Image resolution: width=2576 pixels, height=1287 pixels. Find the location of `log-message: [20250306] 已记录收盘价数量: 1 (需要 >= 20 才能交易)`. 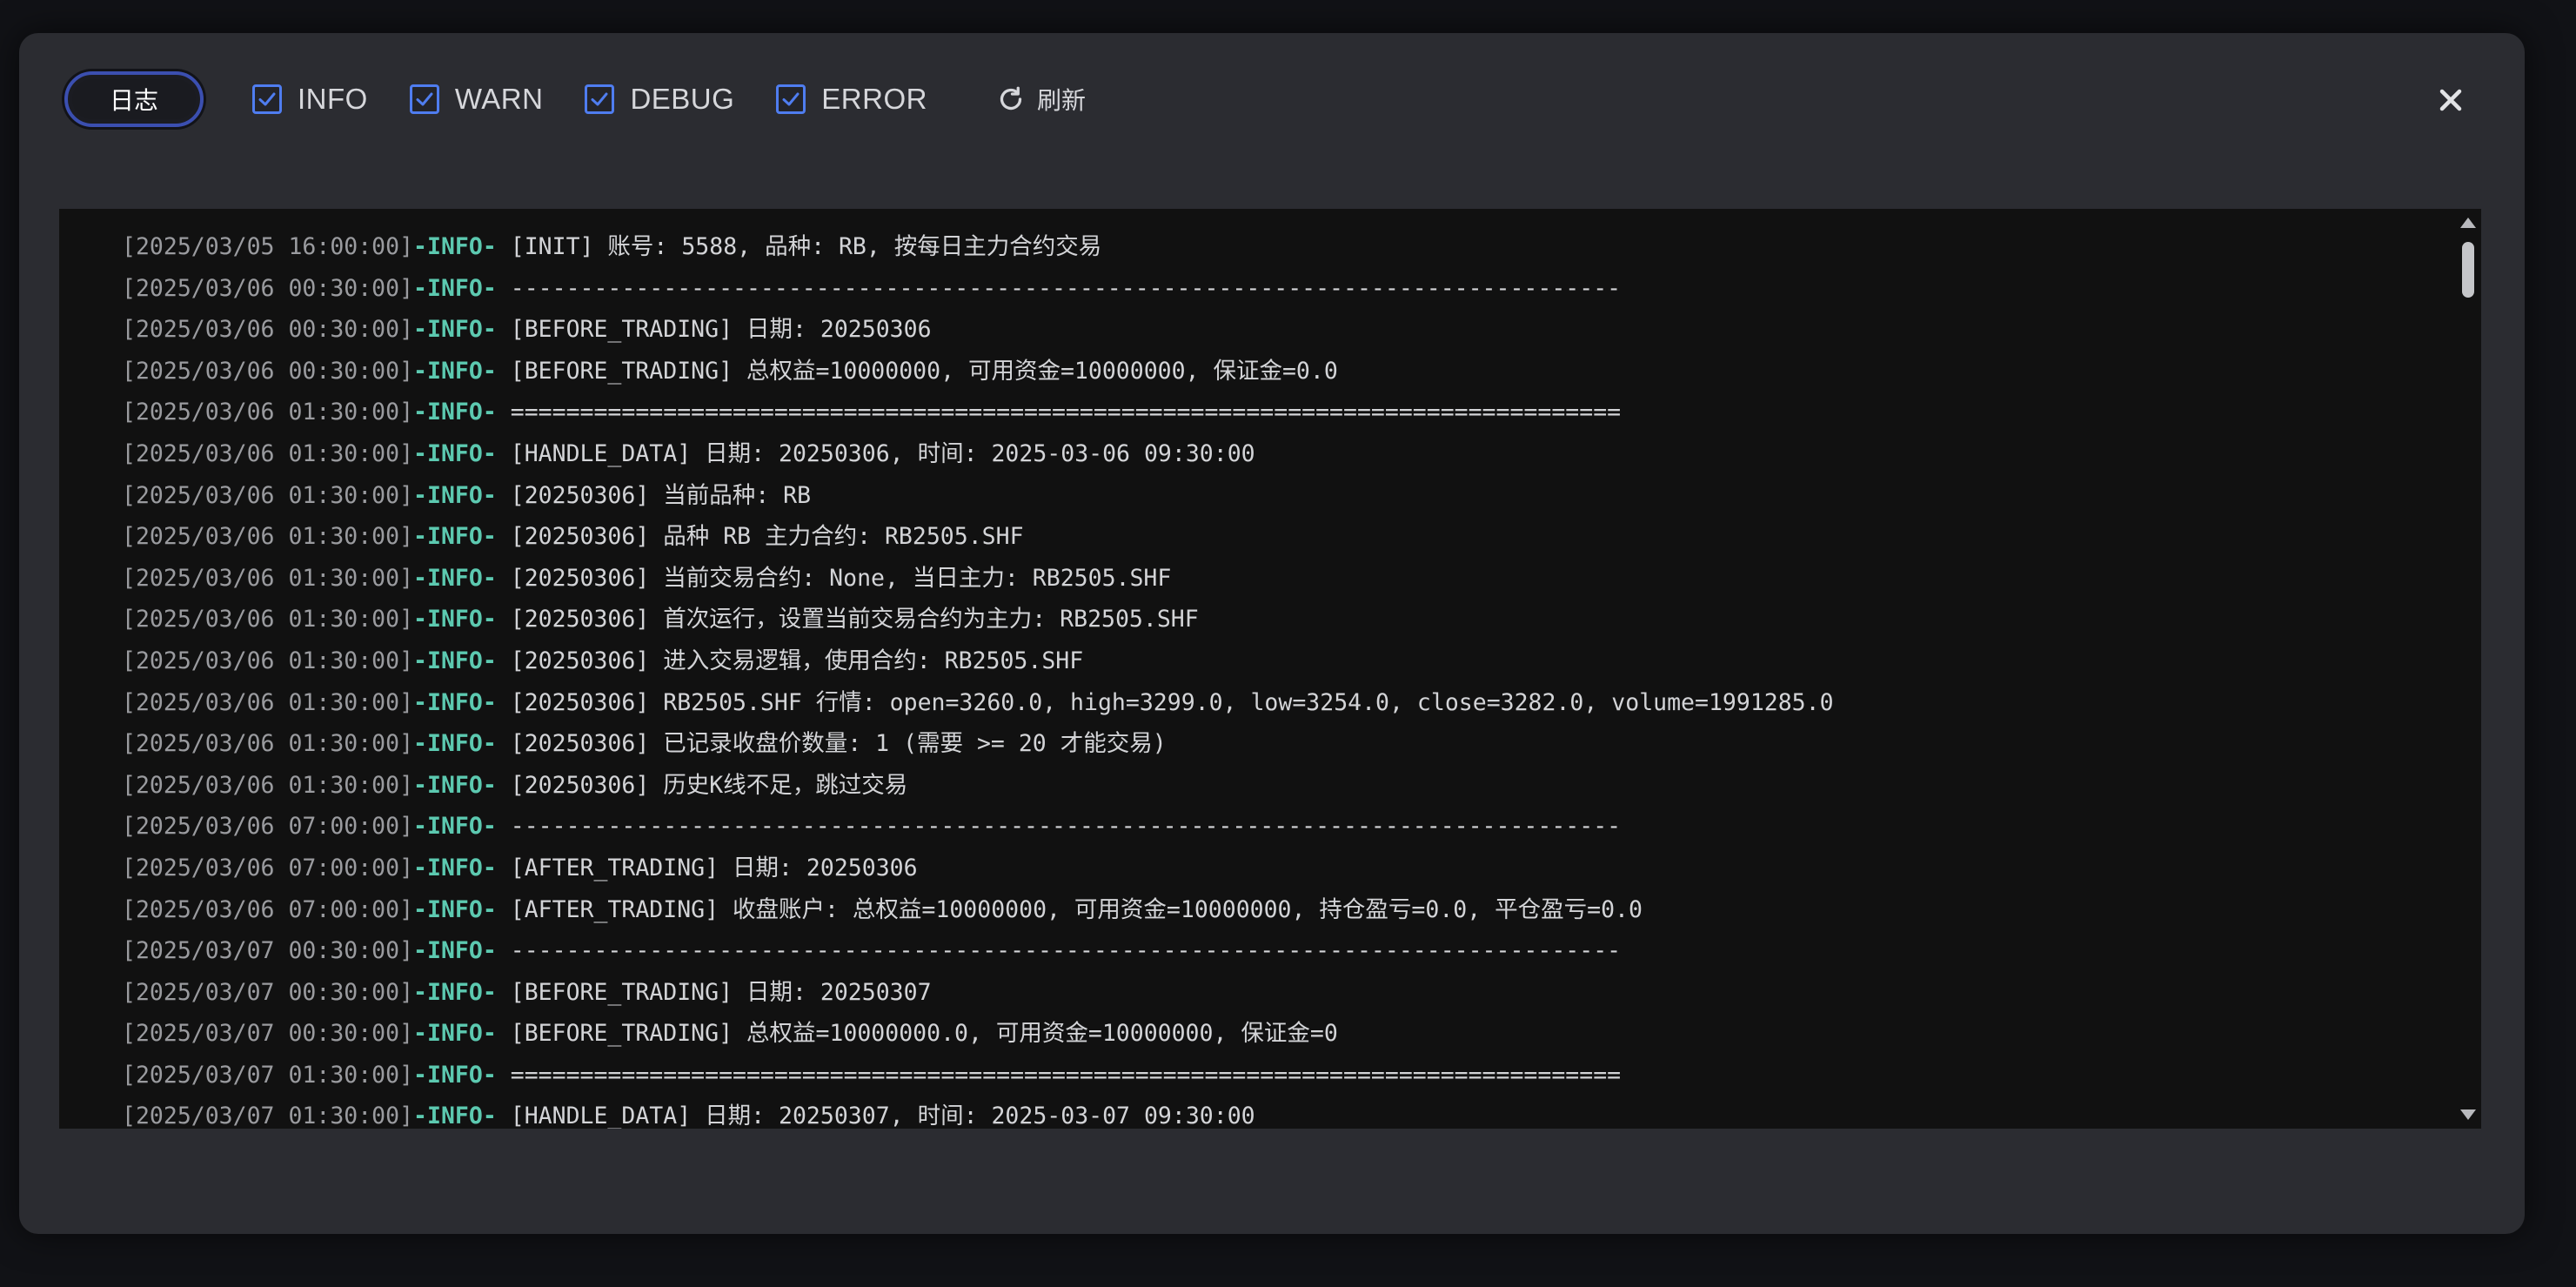

log-message: [20250306] 已记录收盘价数量: 1 (需要 >= 20 才能交易) is located at coordinates (838, 744).